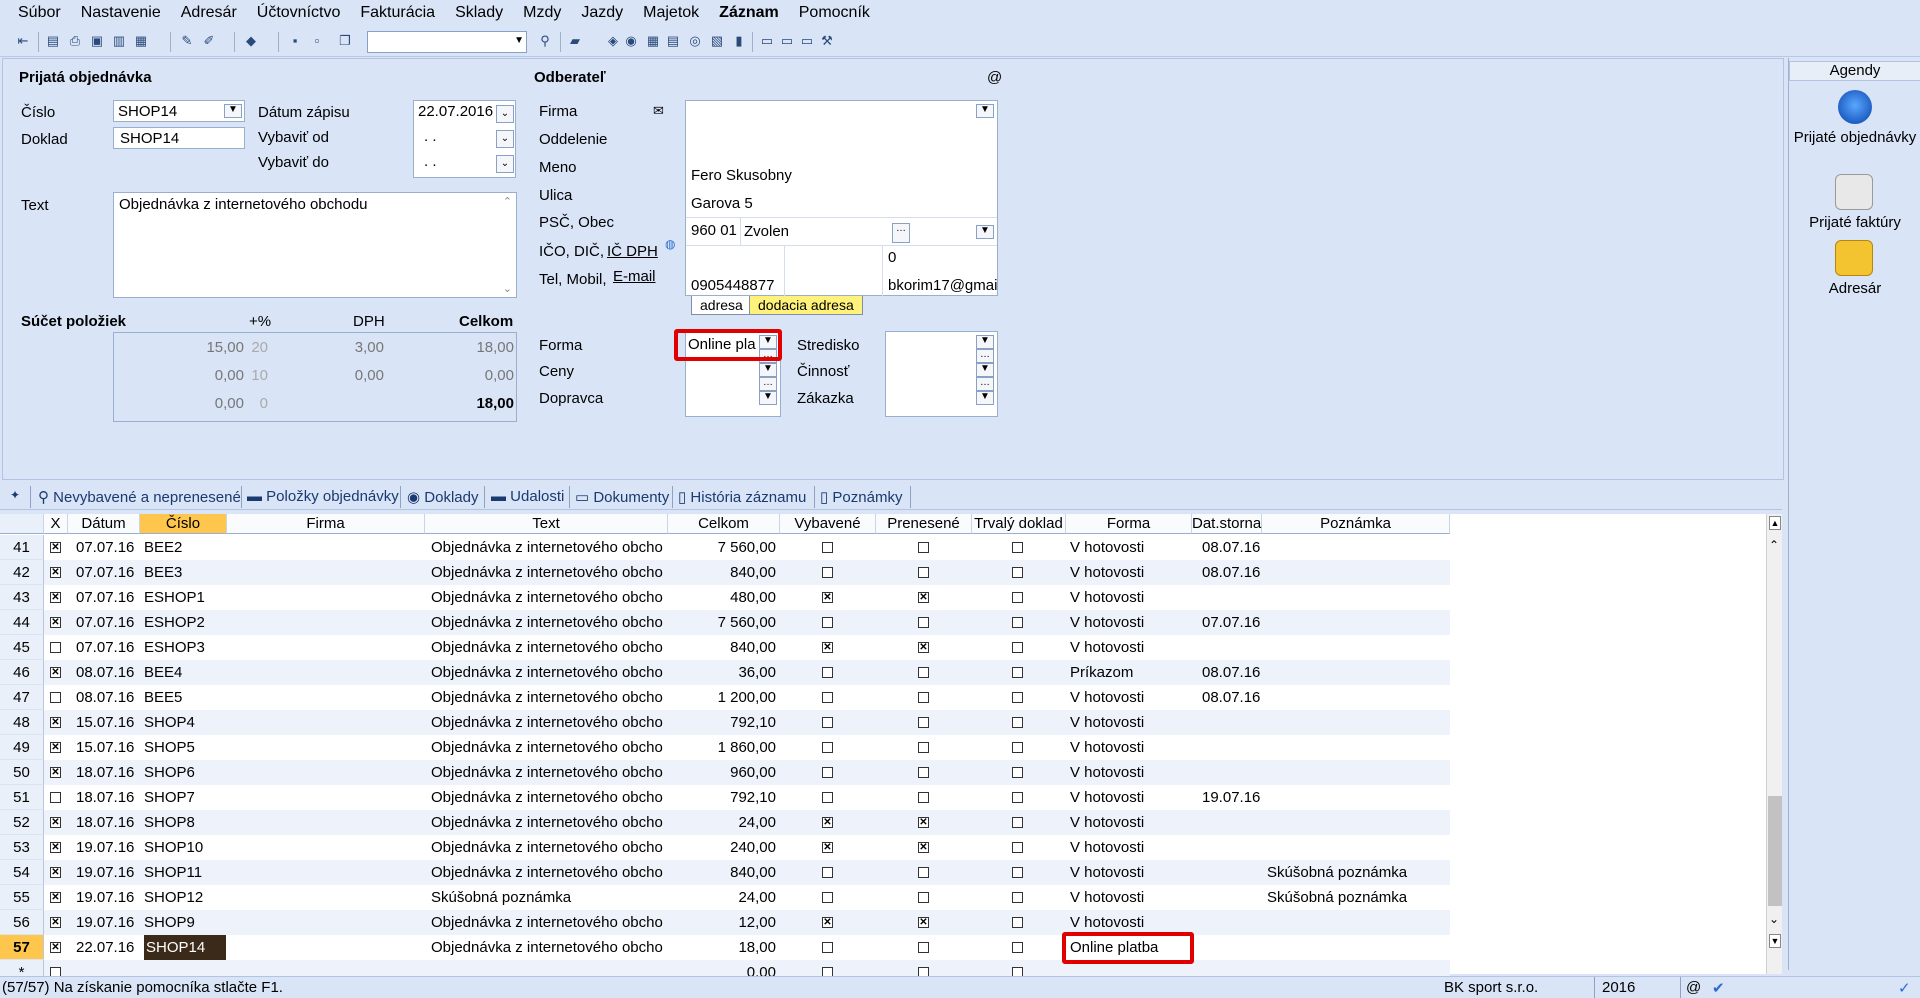  I want to click on edit-icon: ✐, so click(209, 41).